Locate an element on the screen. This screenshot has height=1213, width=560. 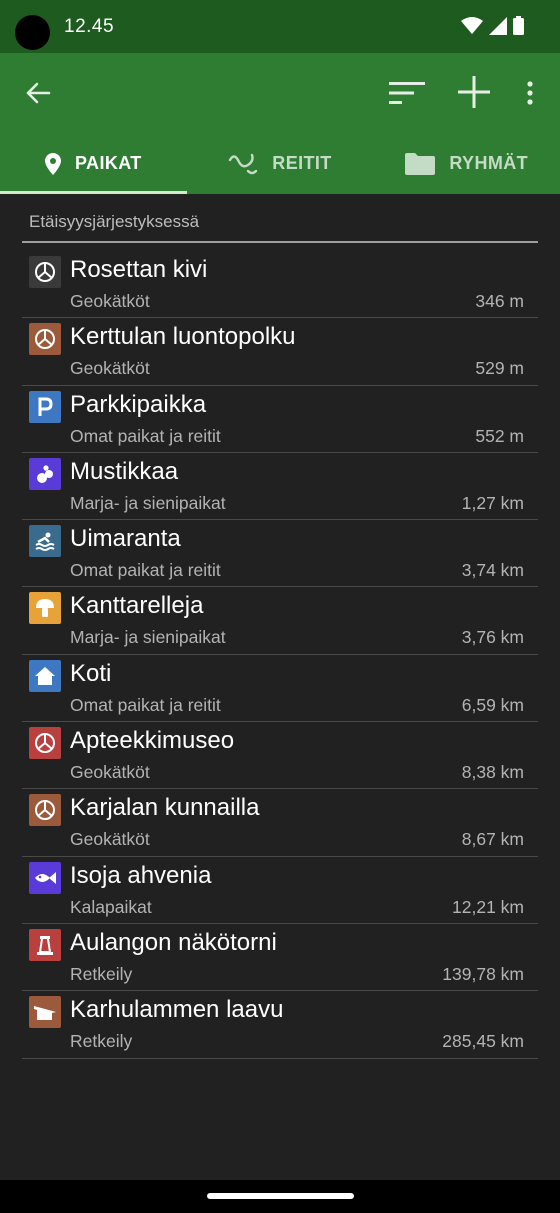
swimming-icon is located at coordinates (45, 541).